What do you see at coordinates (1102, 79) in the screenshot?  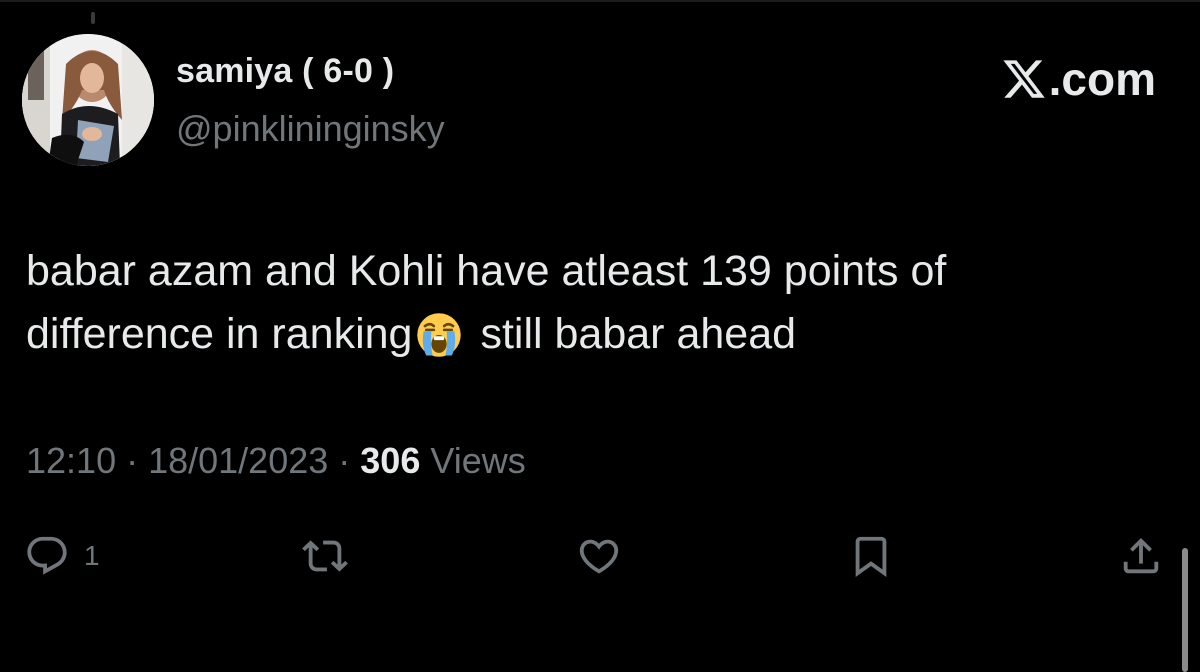 I see `brand-domain-label: .com` at bounding box center [1102, 79].